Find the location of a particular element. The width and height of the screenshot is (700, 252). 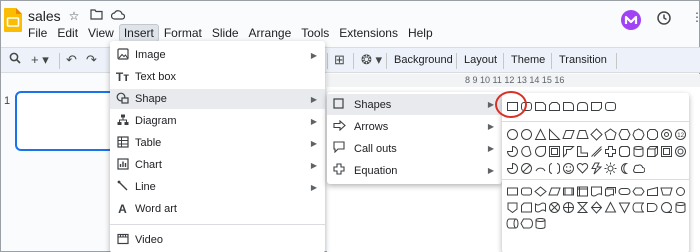

theme-button: Theme is located at coordinates (528, 60).